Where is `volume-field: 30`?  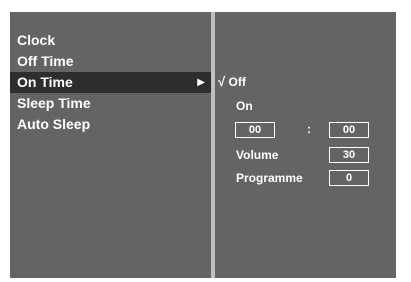 volume-field: 30 is located at coordinates (349, 155).